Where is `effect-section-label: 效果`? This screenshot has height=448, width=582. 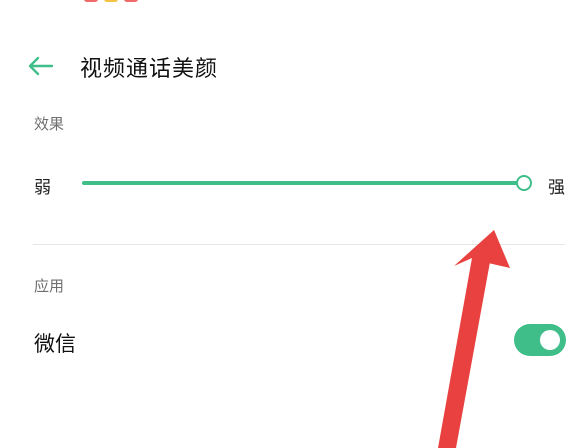 effect-section-label: 效果 is located at coordinates (49, 124).